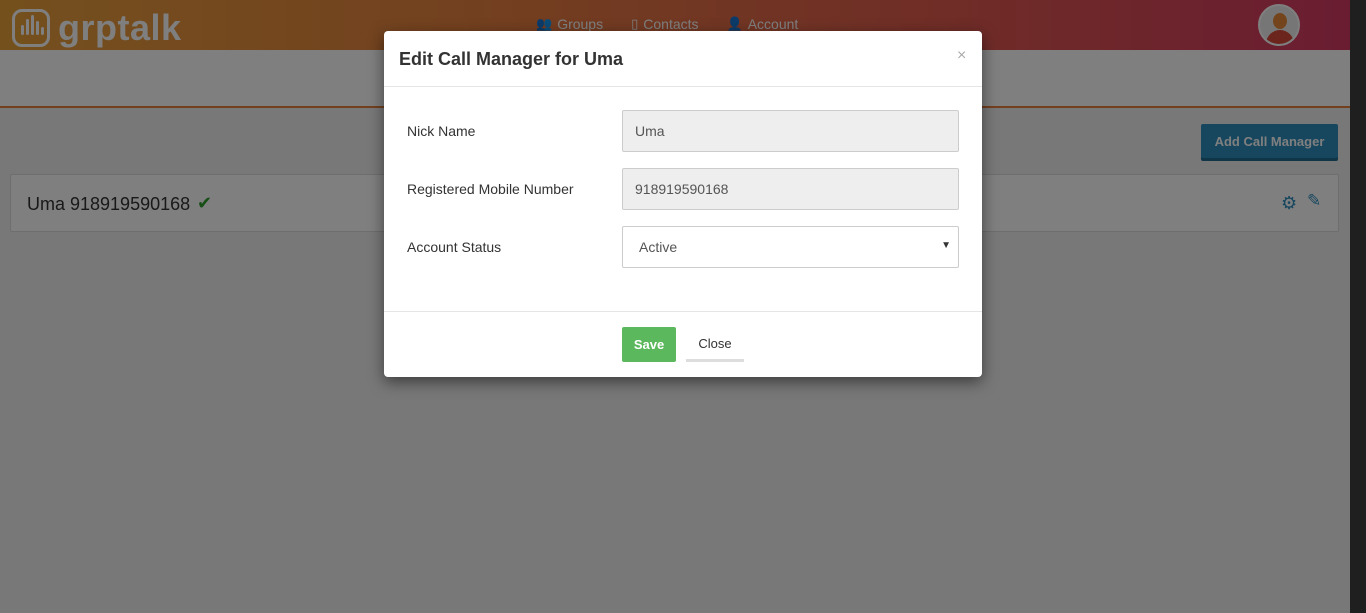 The width and height of the screenshot is (1366, 613). I want to click on modal-title: Edit Call Manager for Uma, so click(511, 59).